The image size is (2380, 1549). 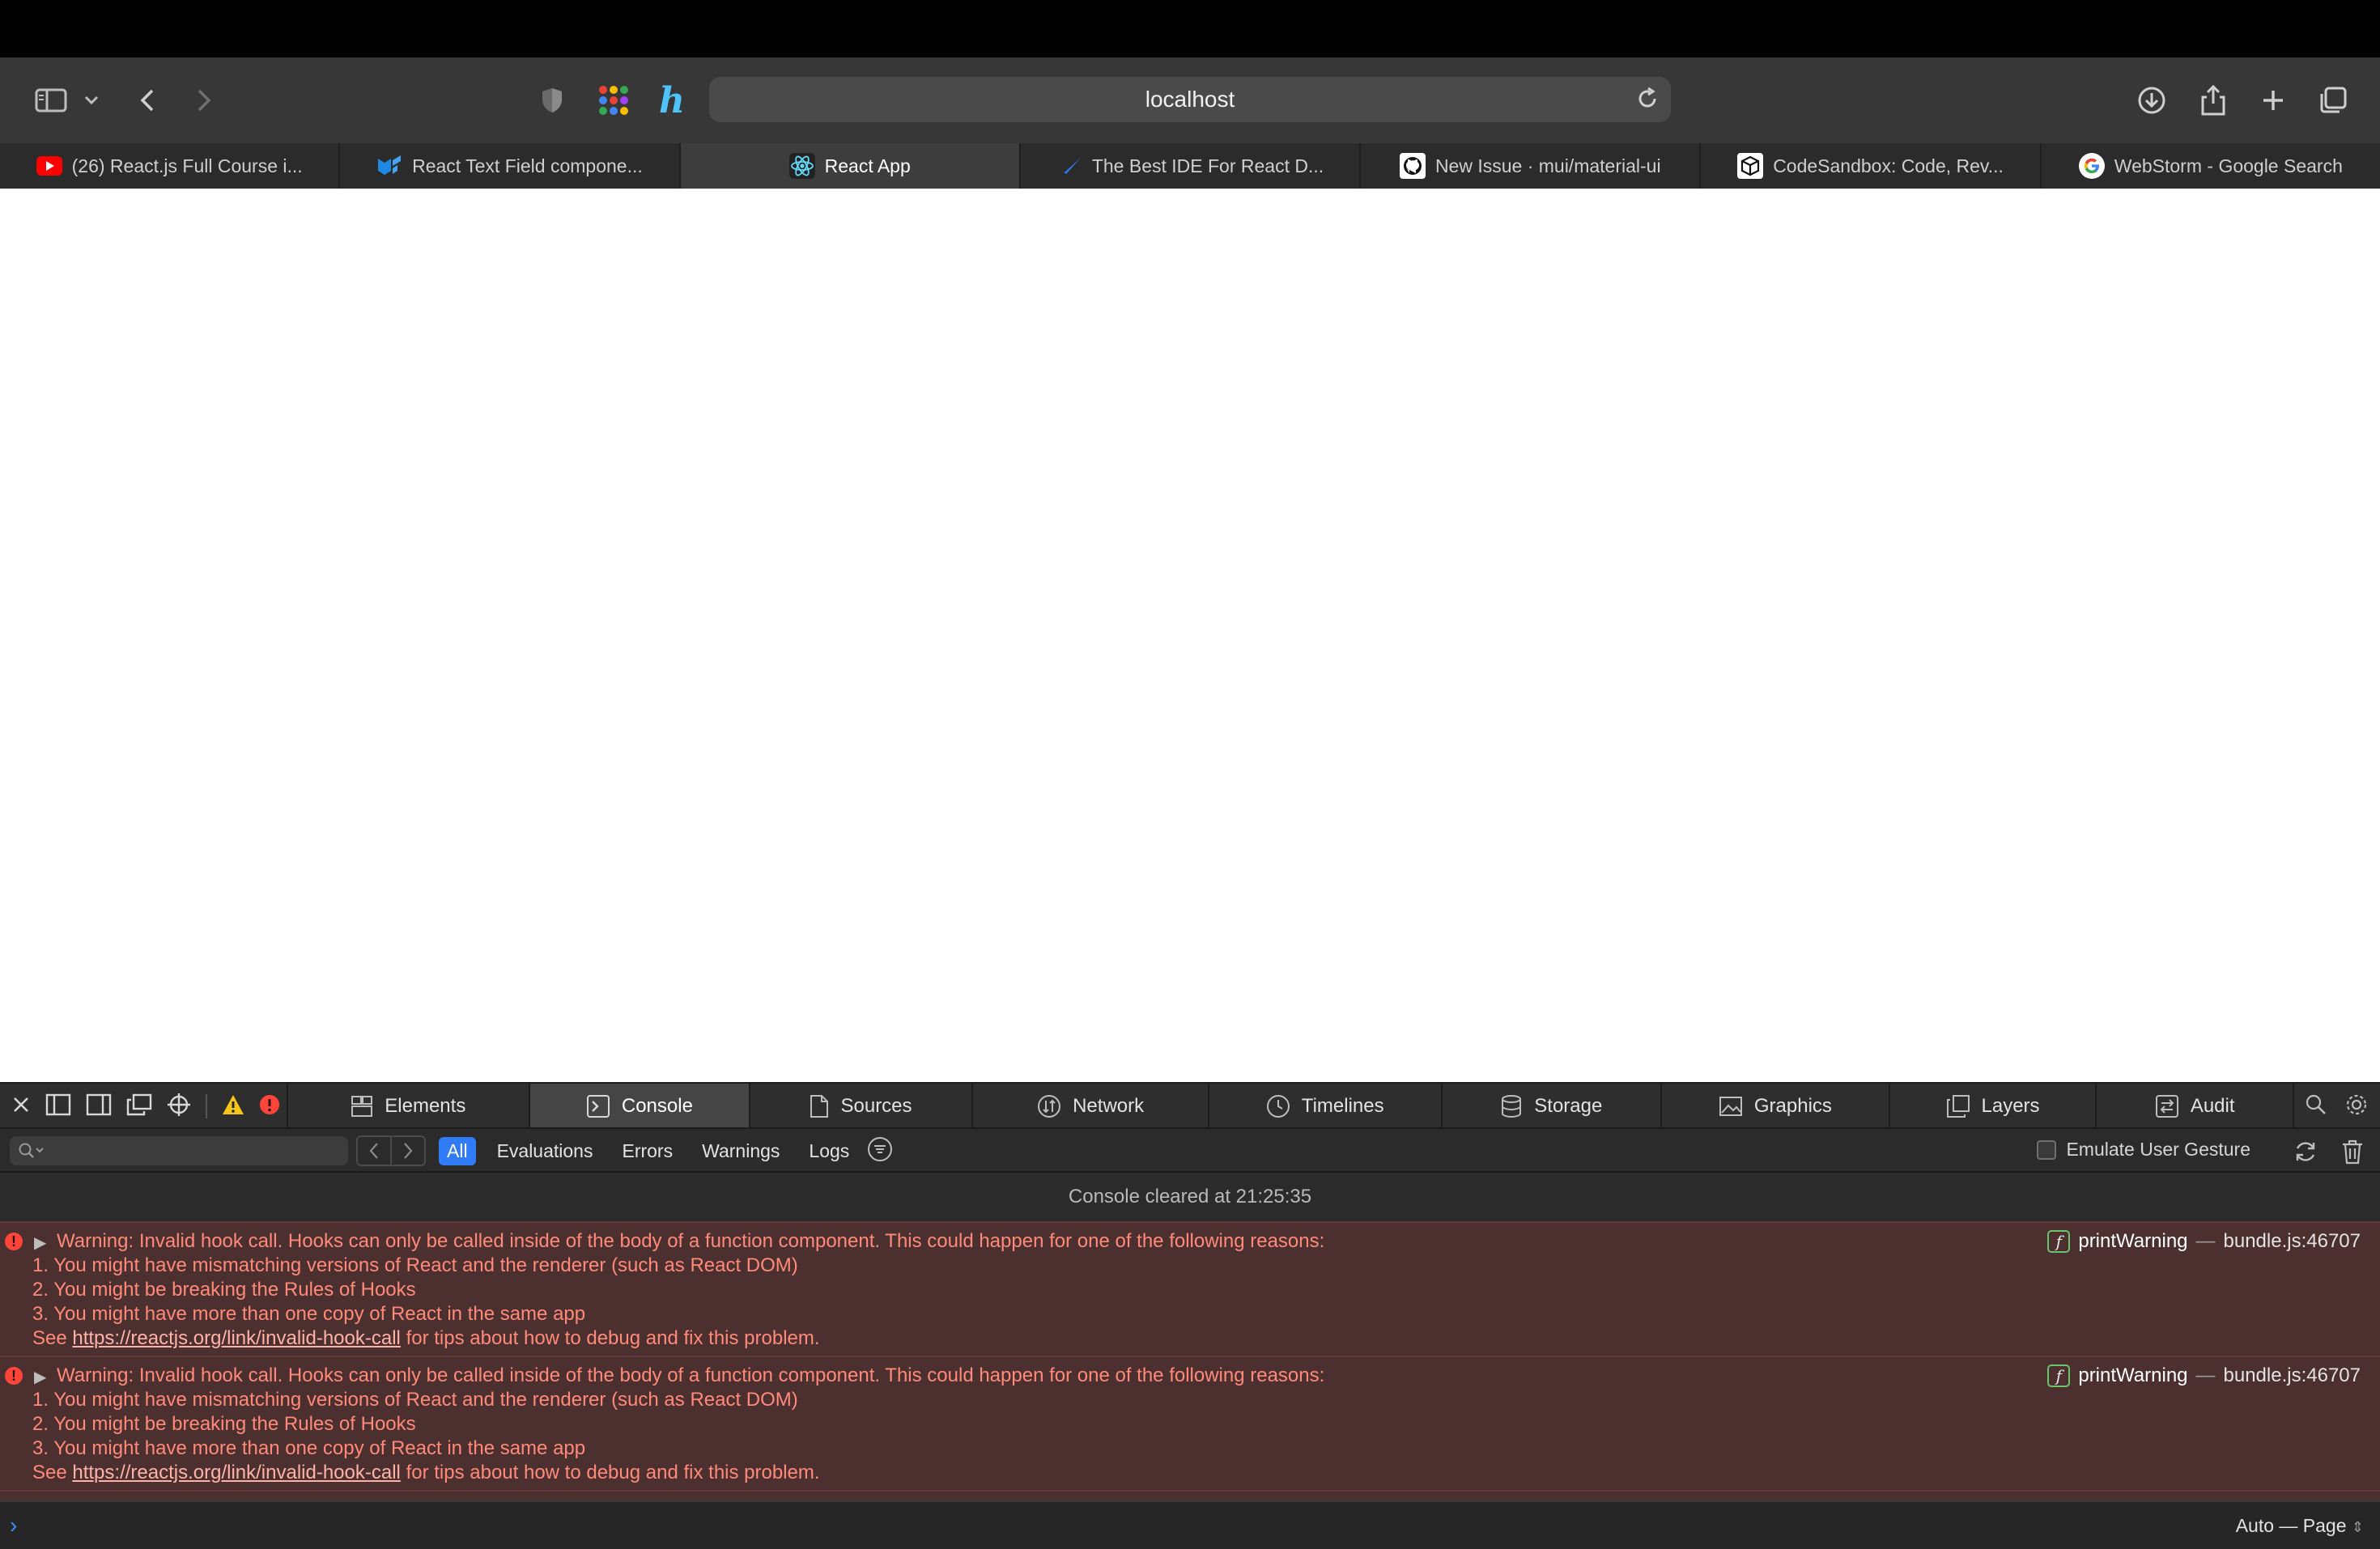 What do you see at coordinates (2228, 165) in the screenshot?
I see `tab-label: WebStorm - Google Search` at bounding box center [2228, 165].